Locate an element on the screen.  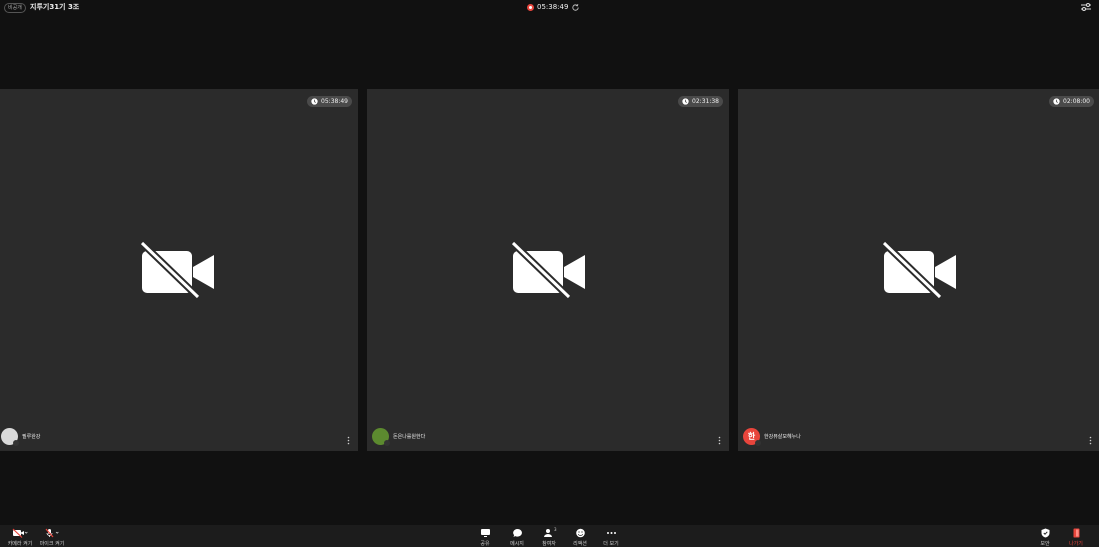
mic-toggle-button: 마이크 켜기 is located at coordinates (52, 537).